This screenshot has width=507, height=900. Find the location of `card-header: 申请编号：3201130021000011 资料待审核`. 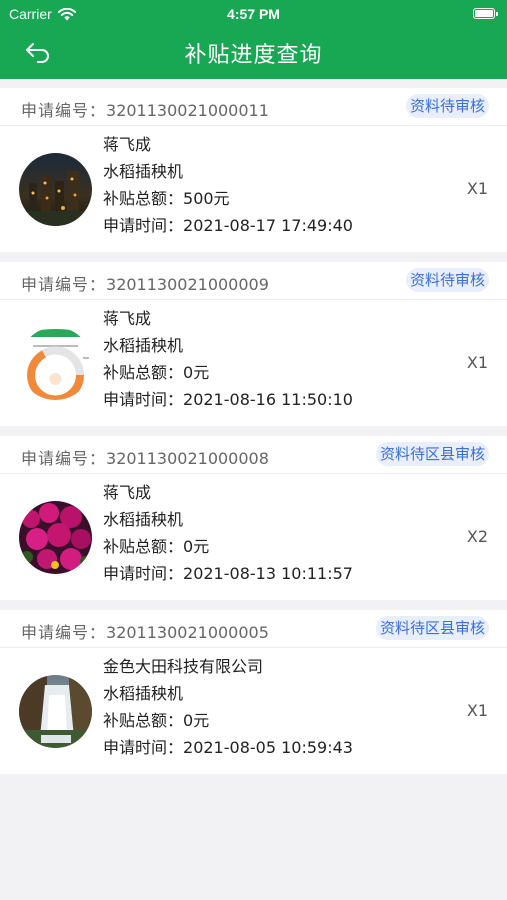

card-header: 申请编号：3201130021000011 资料待审核 is located at coordinates (253, 107).